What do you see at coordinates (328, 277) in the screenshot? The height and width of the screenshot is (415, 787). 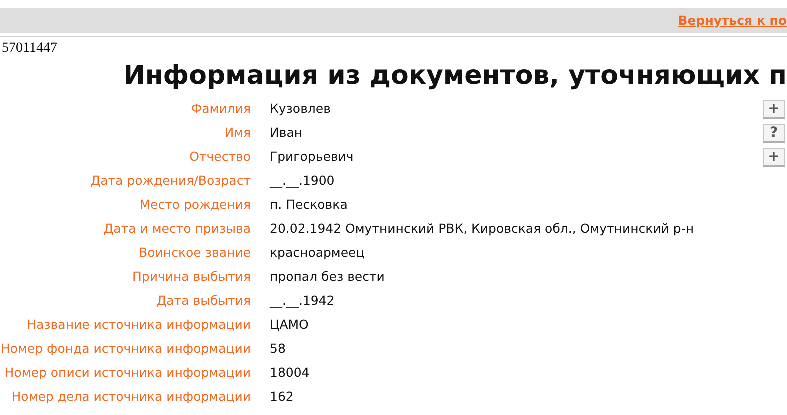 I see `field-value: пропал без вести` at bounding box center [328, 277].